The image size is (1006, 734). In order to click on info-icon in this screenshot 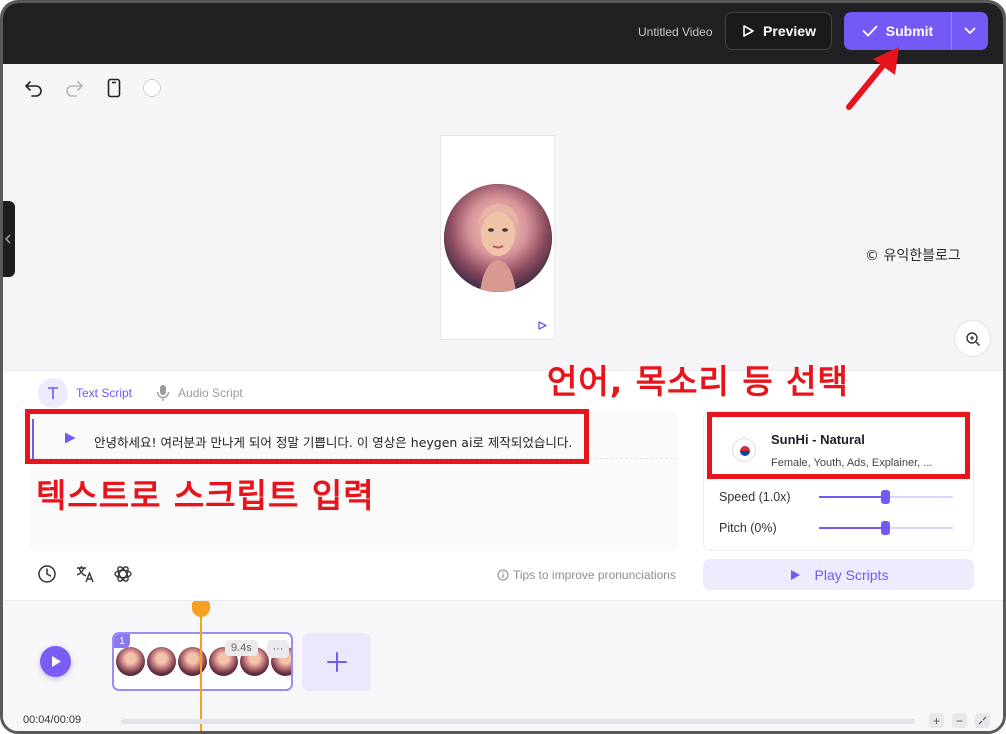, I will do `click(503, 575)`.